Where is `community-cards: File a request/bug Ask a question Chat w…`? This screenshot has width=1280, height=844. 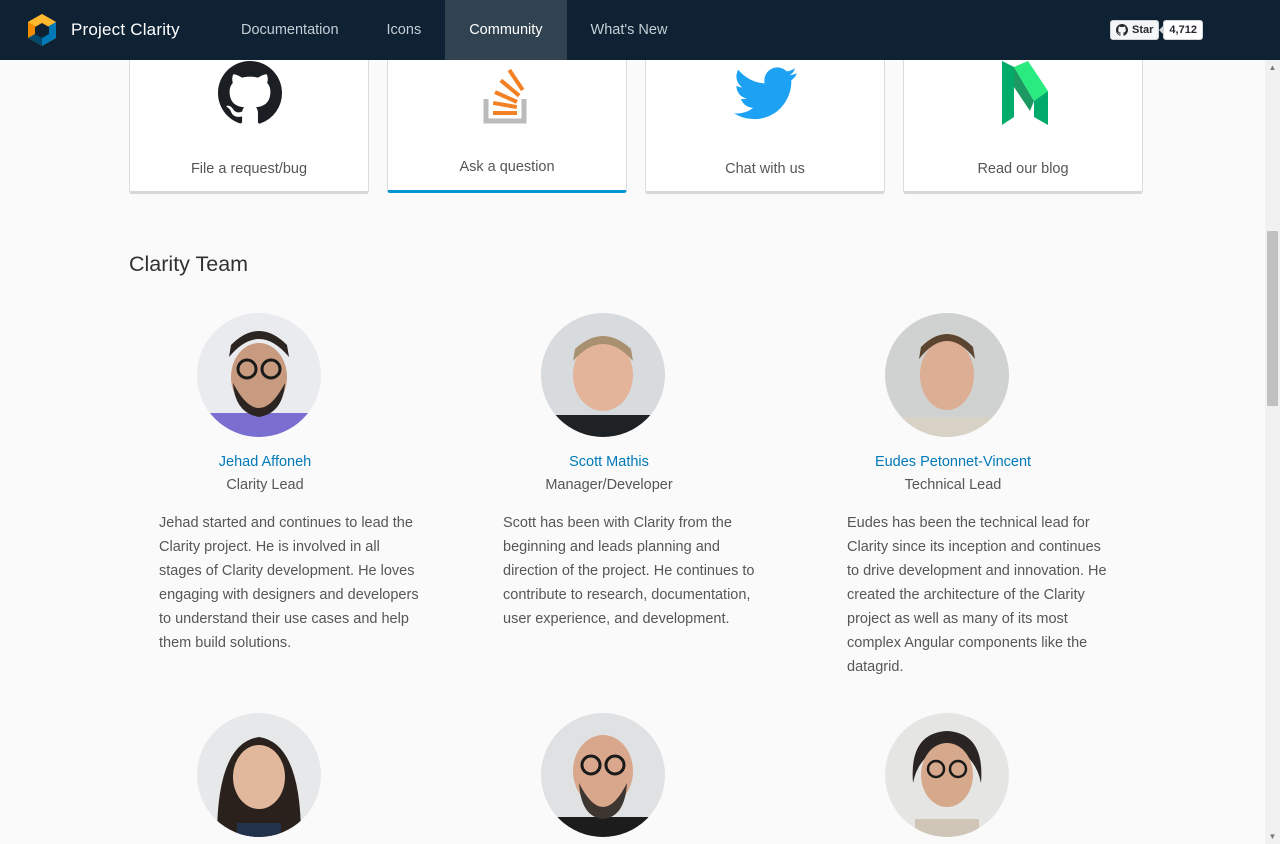 community-cards: File a request/bug Ask a question Chat w… is located at coordinates (636, 119).